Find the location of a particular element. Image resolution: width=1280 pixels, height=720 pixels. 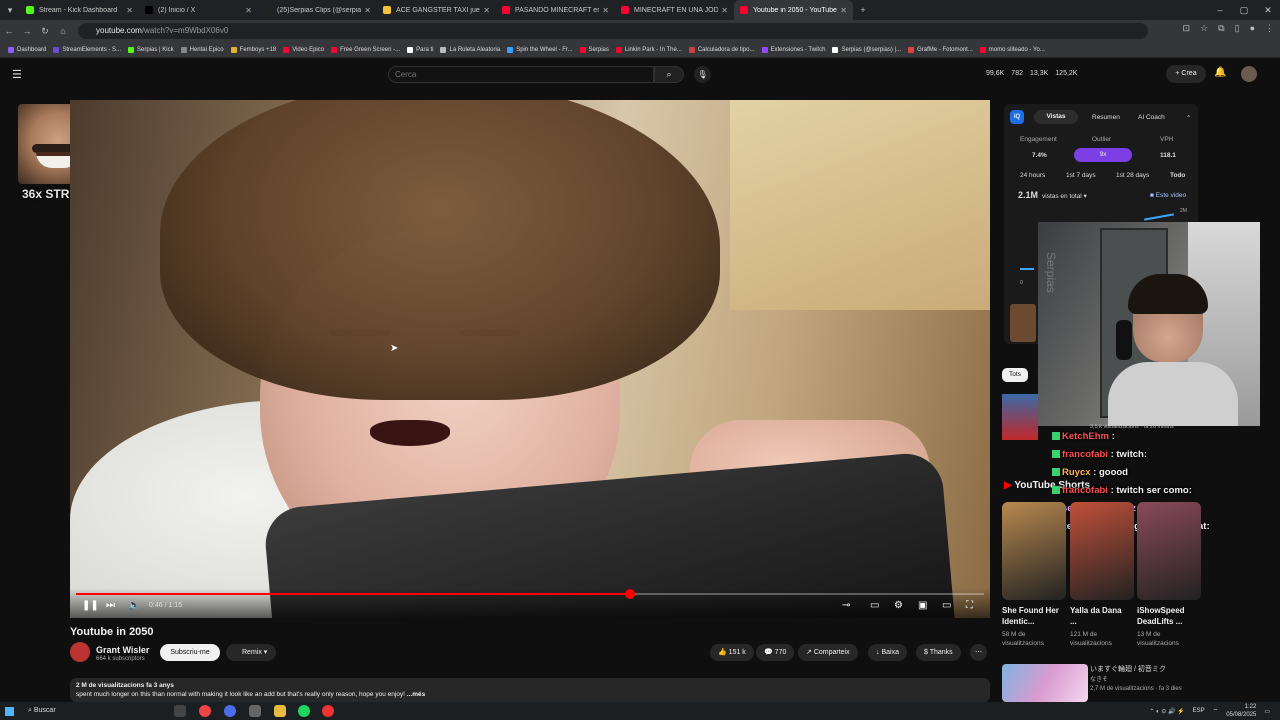

notifications-bell-icon: 🔔 is located at coordinates (1220, 72).